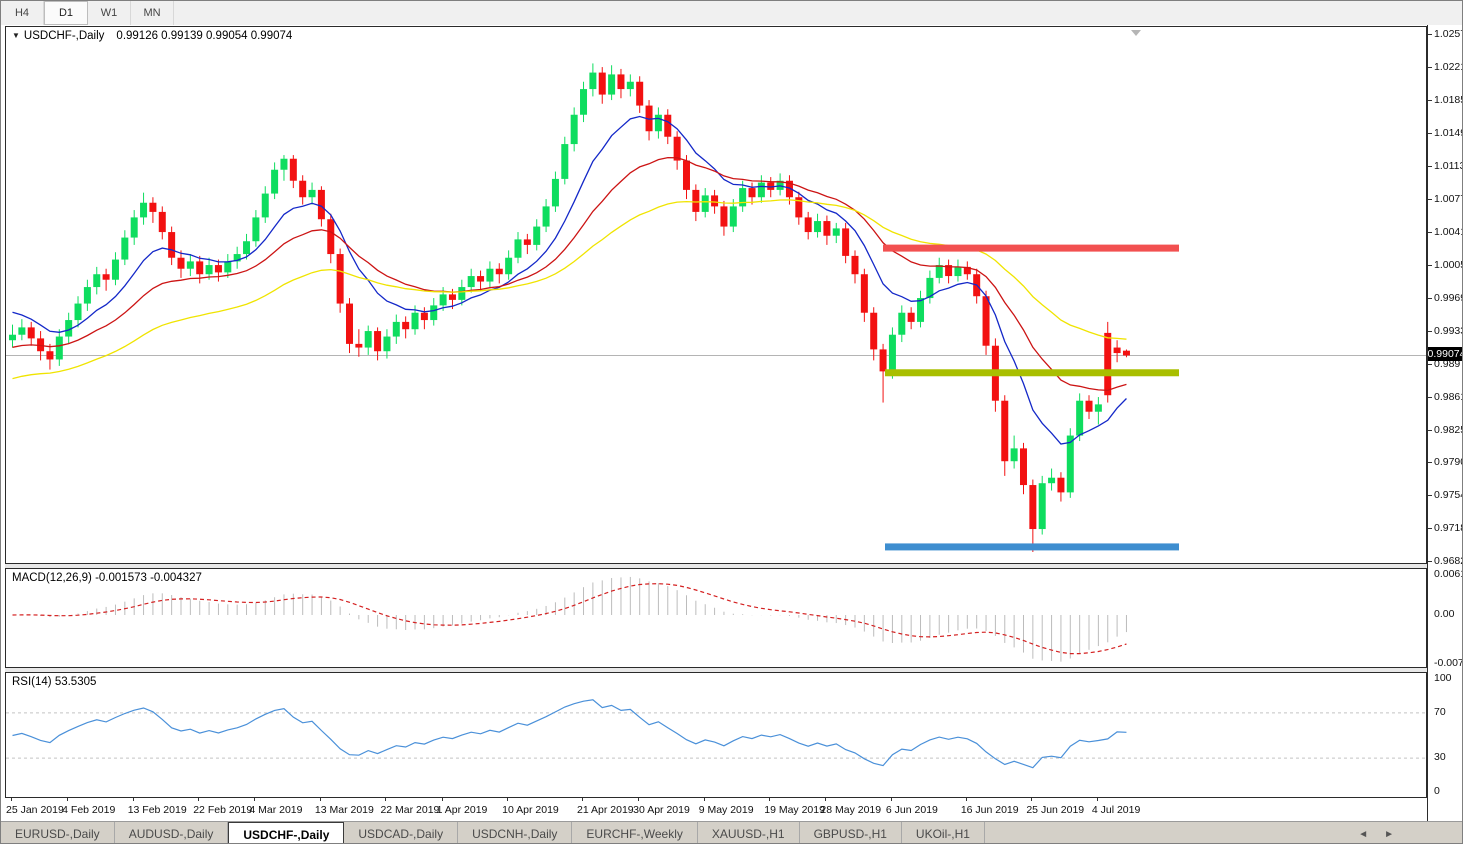 The height and width of the screenshot is (844, 1463). Describe the element at coordinates (851, 810) in the screenshot. I see `date-label: 28 May 2019` at that location.